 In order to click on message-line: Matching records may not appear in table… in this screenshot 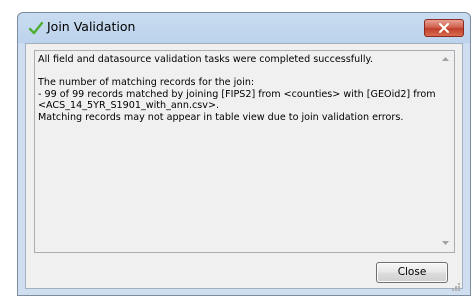, I will do `click(221, 117)`.